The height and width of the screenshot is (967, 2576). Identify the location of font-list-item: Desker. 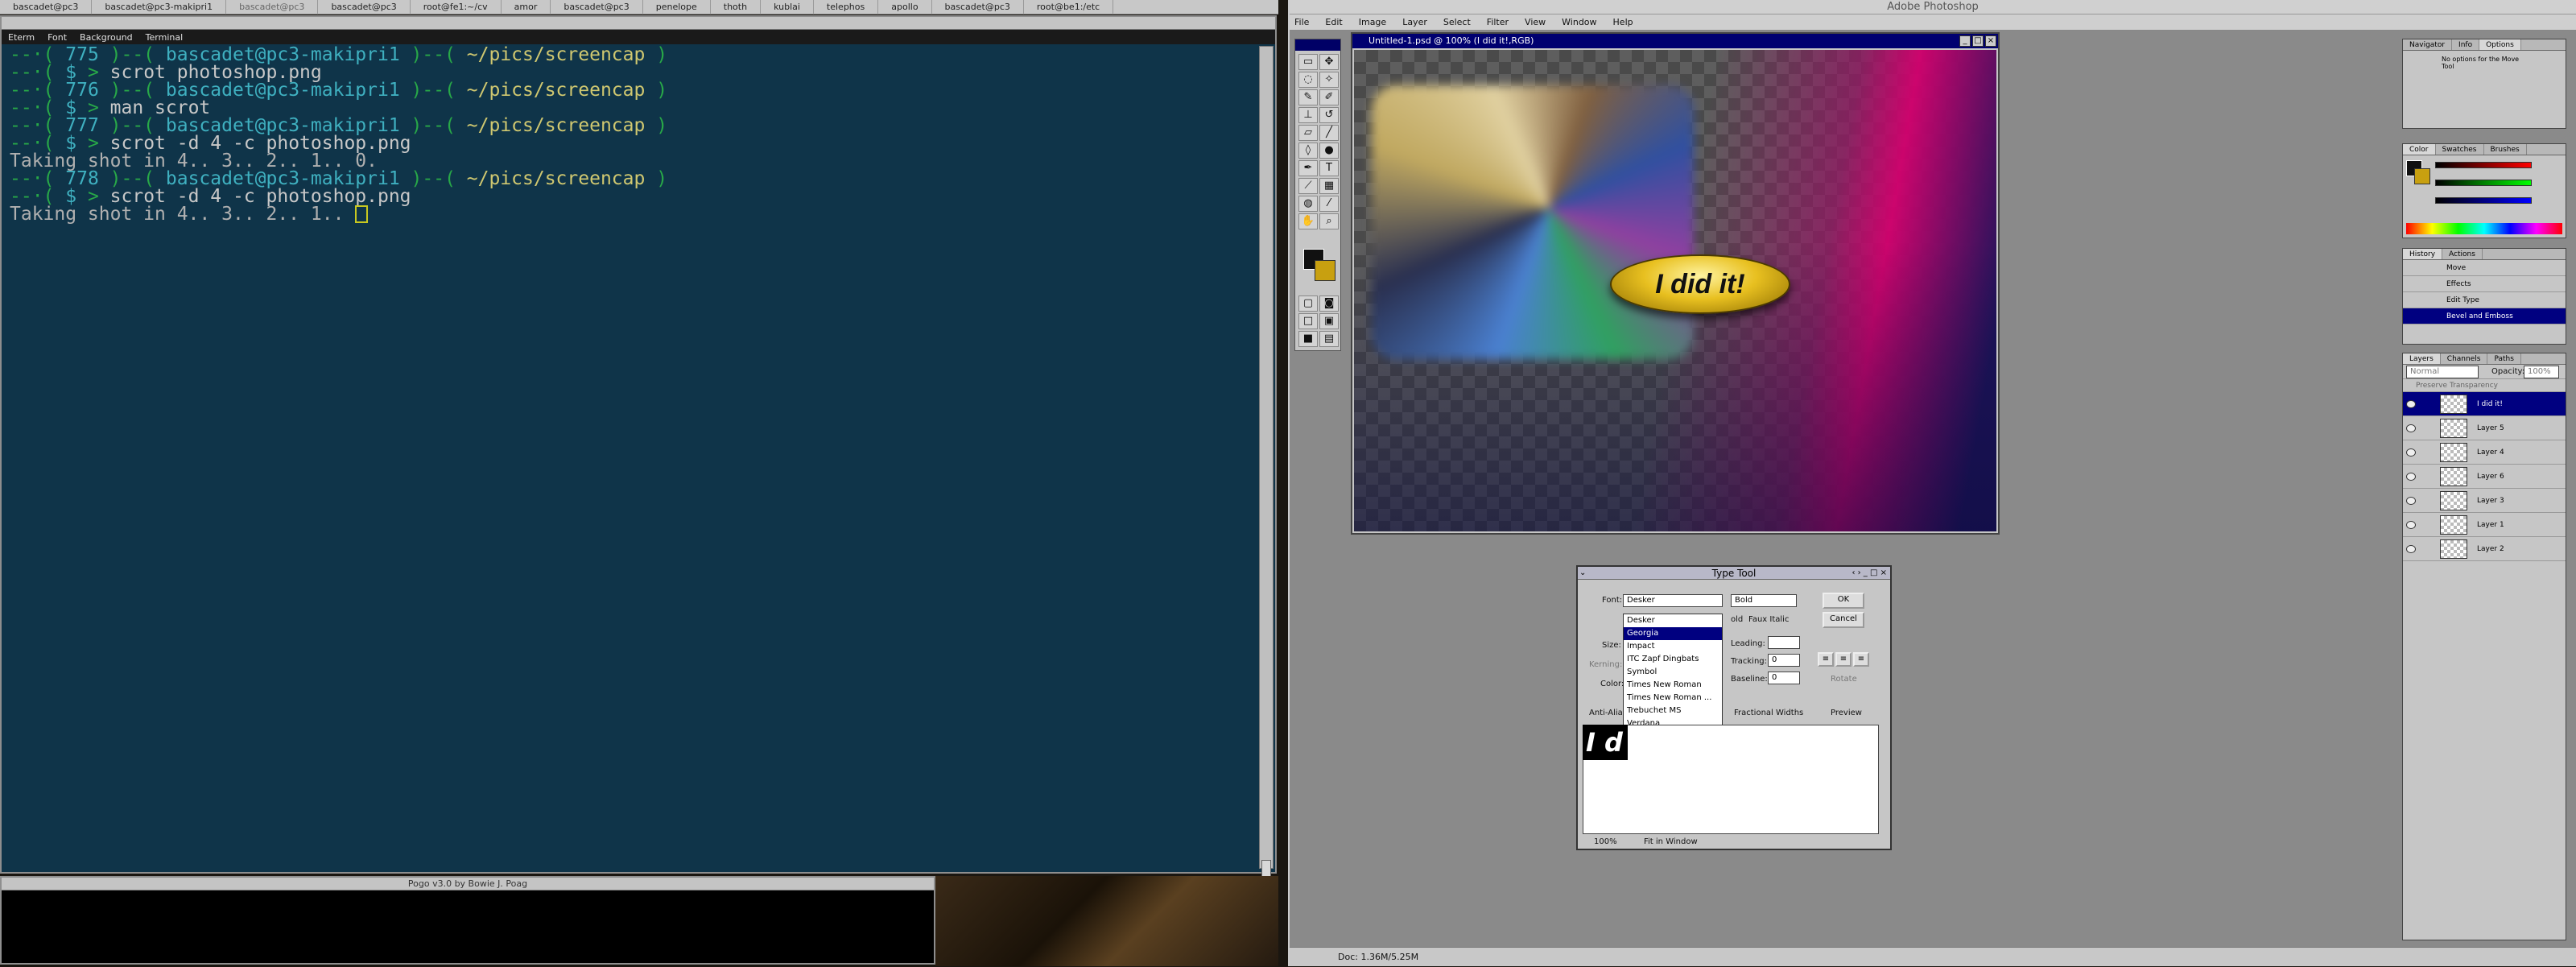
(1673, 620).